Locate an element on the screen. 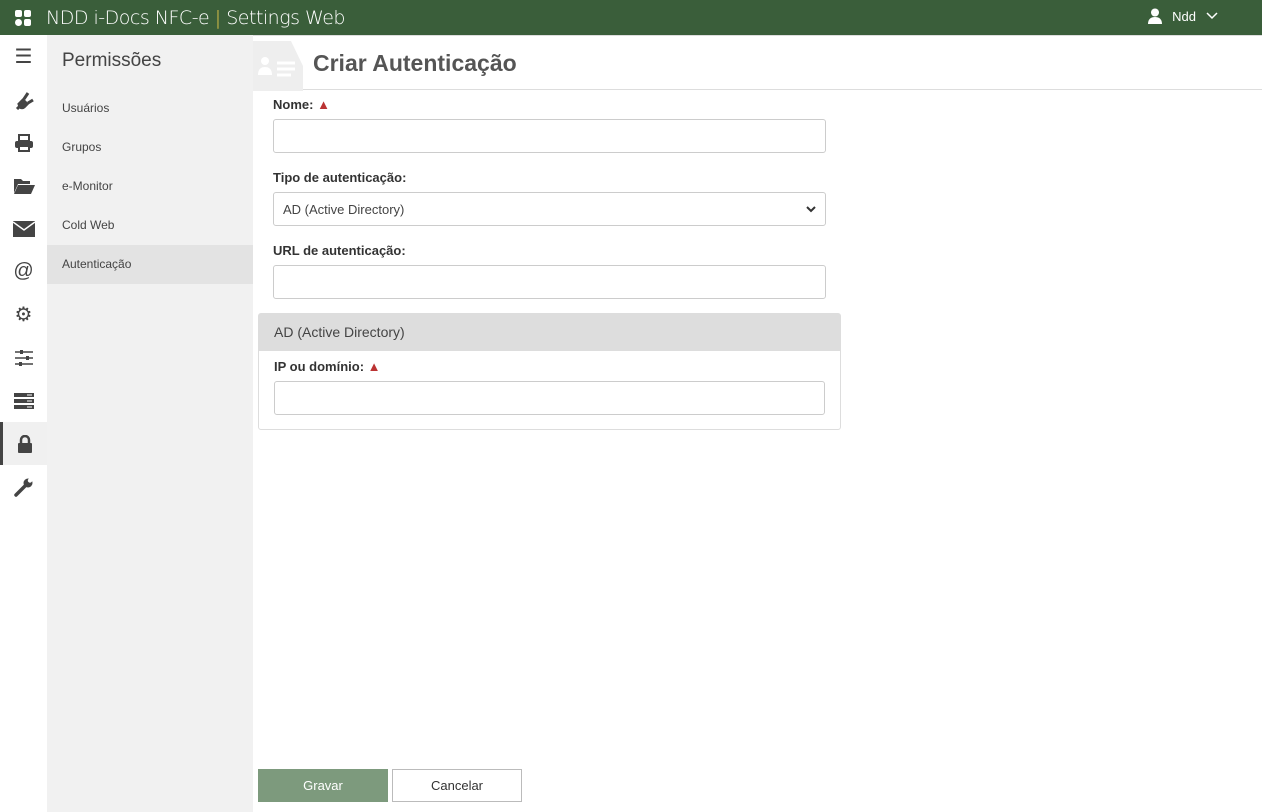 The width and height of the screenshot is (1262, 812). sliders-icon is located at coordinates (23, 357).